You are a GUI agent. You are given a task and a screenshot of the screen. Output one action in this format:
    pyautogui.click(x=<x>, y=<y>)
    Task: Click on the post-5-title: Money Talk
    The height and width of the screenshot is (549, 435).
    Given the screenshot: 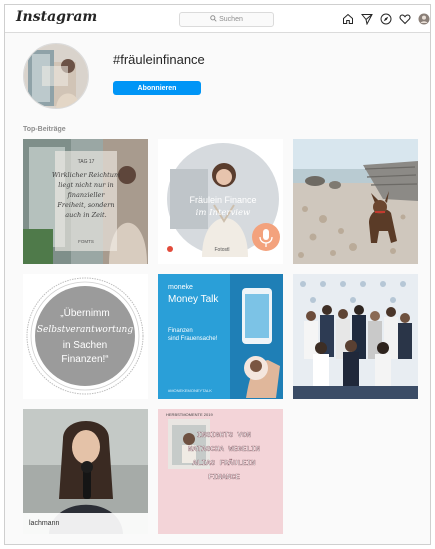 What is the action you would take?
    pyautogui.click(x=193, y=299)
    